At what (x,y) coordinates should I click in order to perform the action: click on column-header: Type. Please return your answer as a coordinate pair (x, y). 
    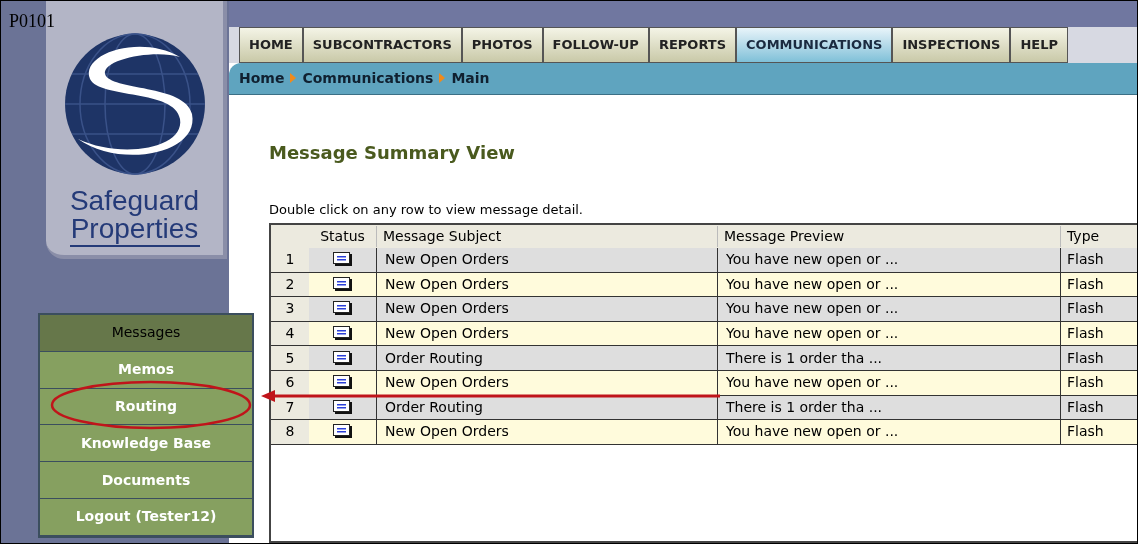
    Looking at the image, I should click on (1099, 236).